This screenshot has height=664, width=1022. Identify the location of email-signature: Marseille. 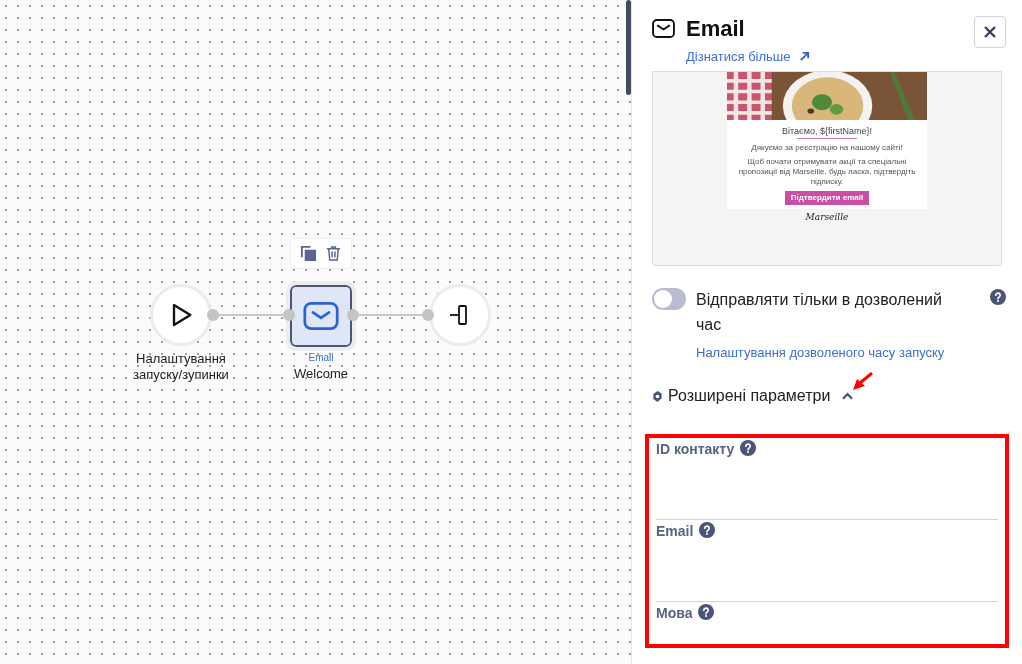
(827, 217).